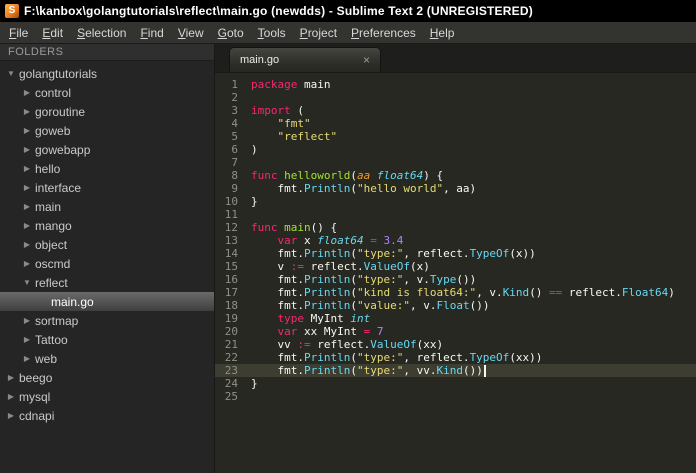 The height and width of the screenshot is (473, 696). What do you see at coordinates (397, 357) in the screenshot?
I see `code-text: fmt.Println("type:", reflect.TypeOf(xx))` at bounding box center [397, 357].